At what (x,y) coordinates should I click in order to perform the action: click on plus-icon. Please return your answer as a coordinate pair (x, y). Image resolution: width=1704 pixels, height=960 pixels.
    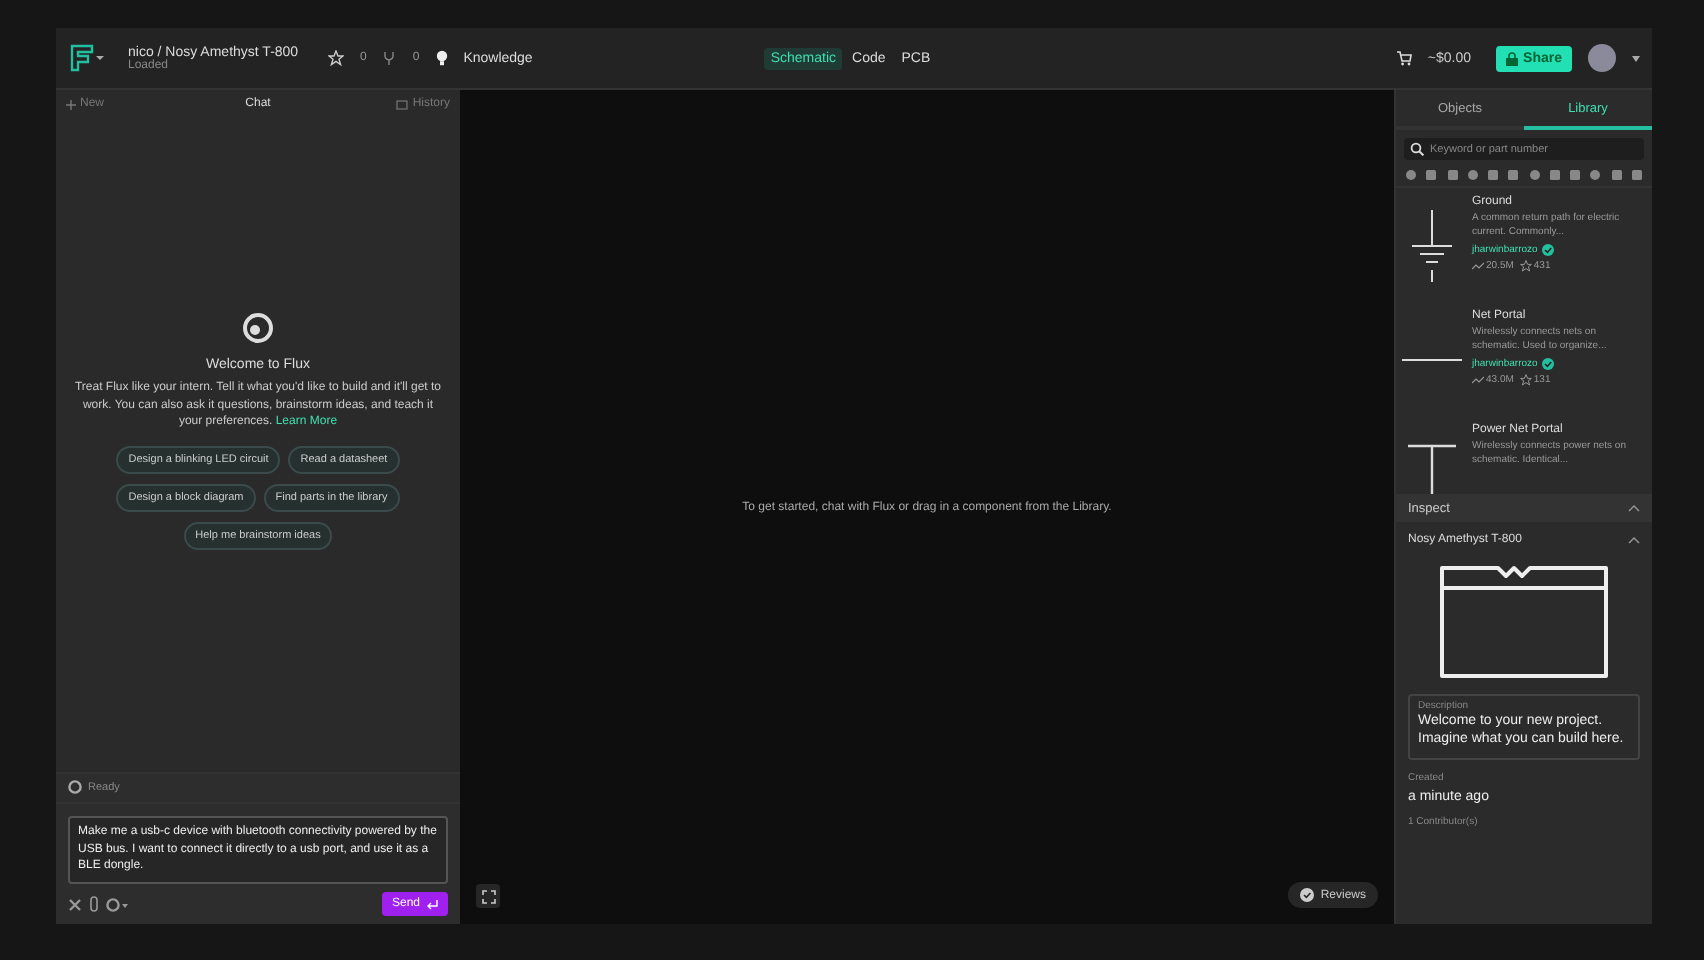
    Looking at the image, I should click on (71, 104).